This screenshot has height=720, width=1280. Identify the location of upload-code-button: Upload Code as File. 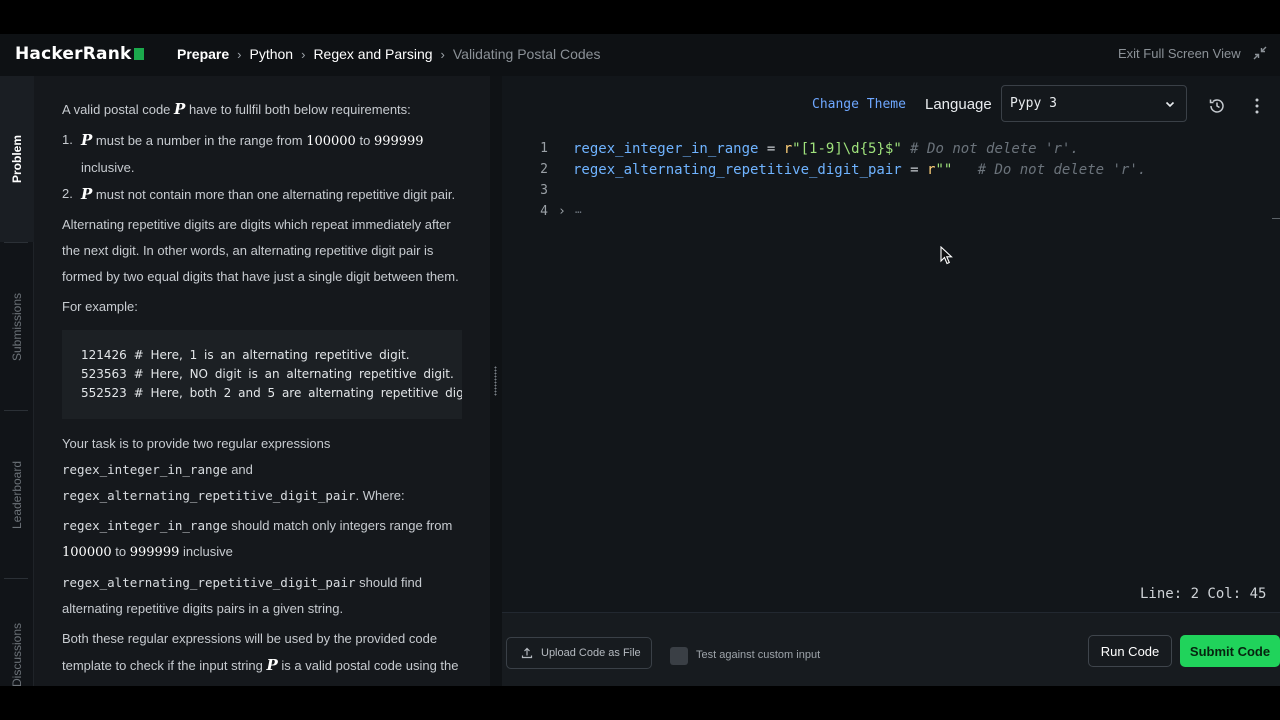
(579, 653).